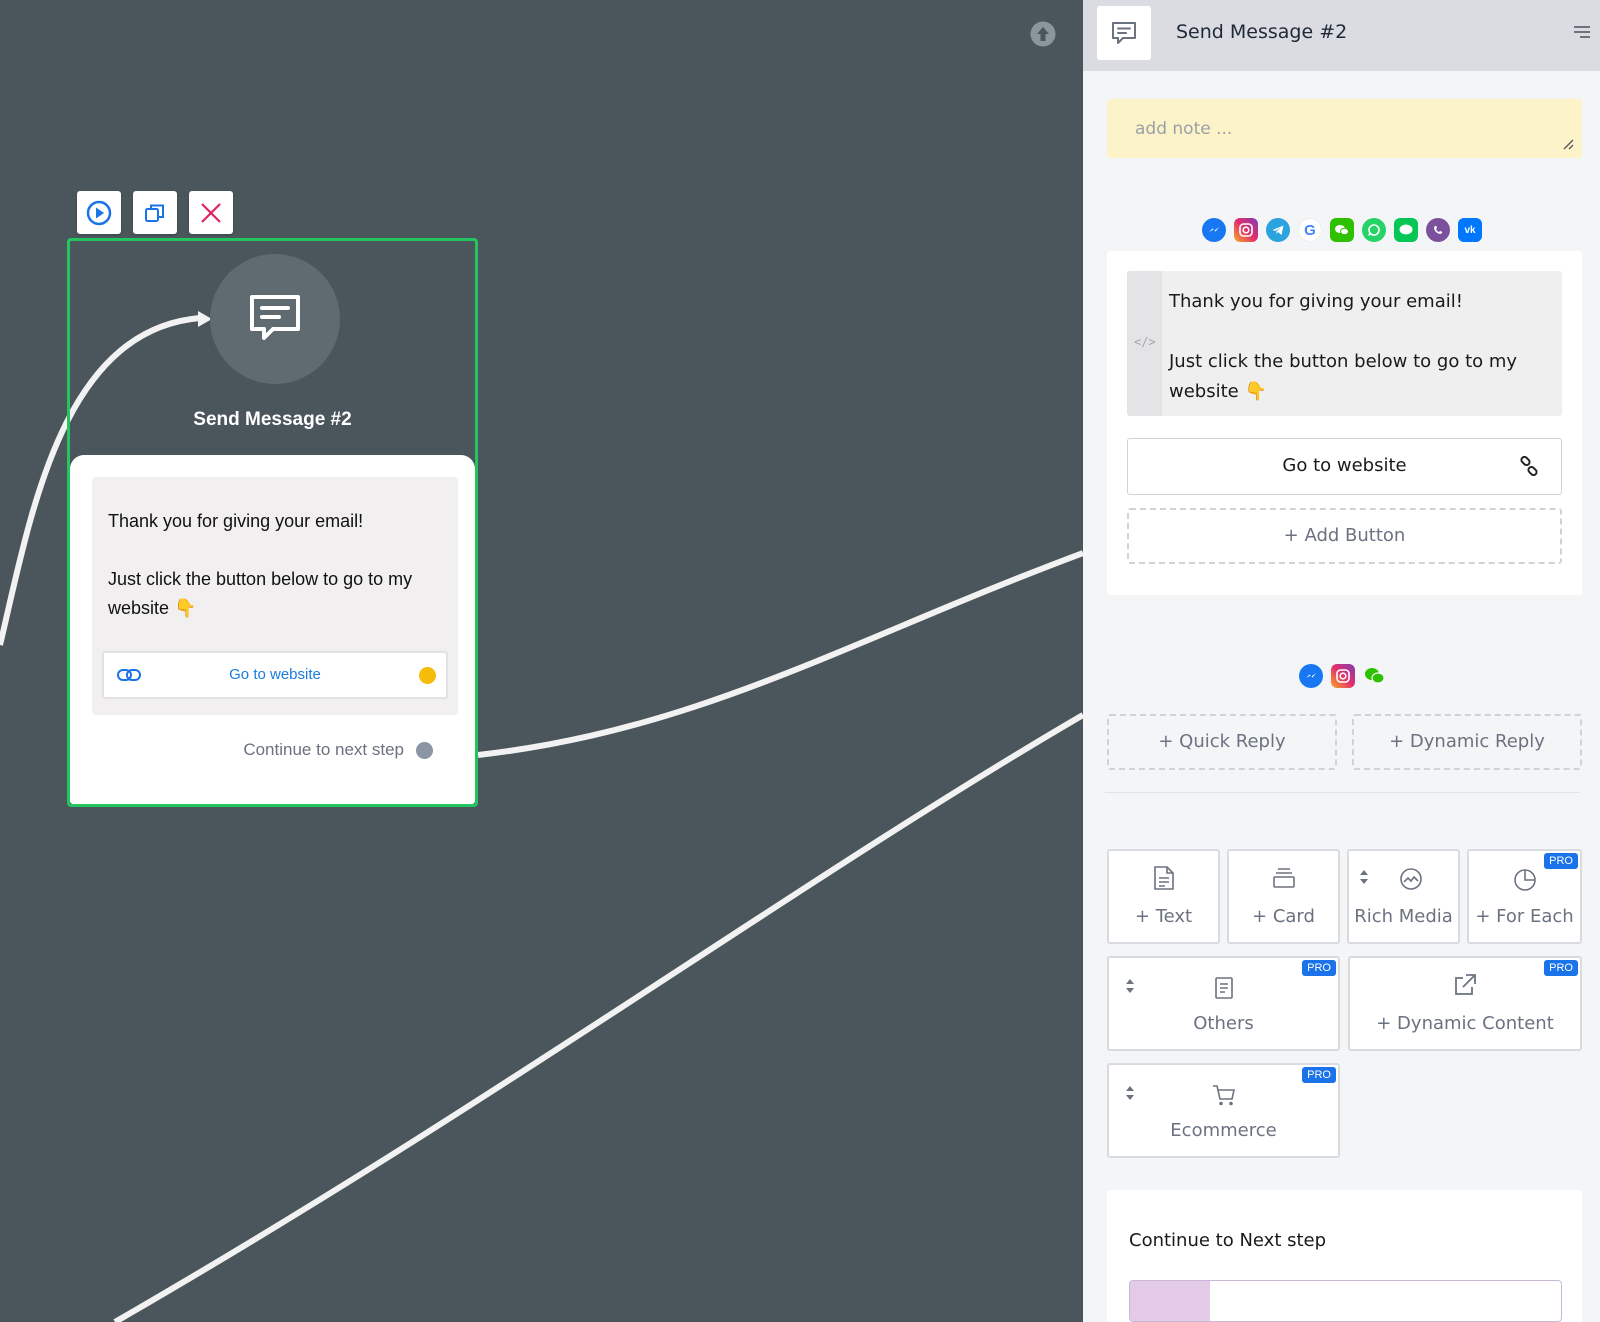 The image size is (1600, 1322). I want to click on google-icon: G, so click(1310, 230).